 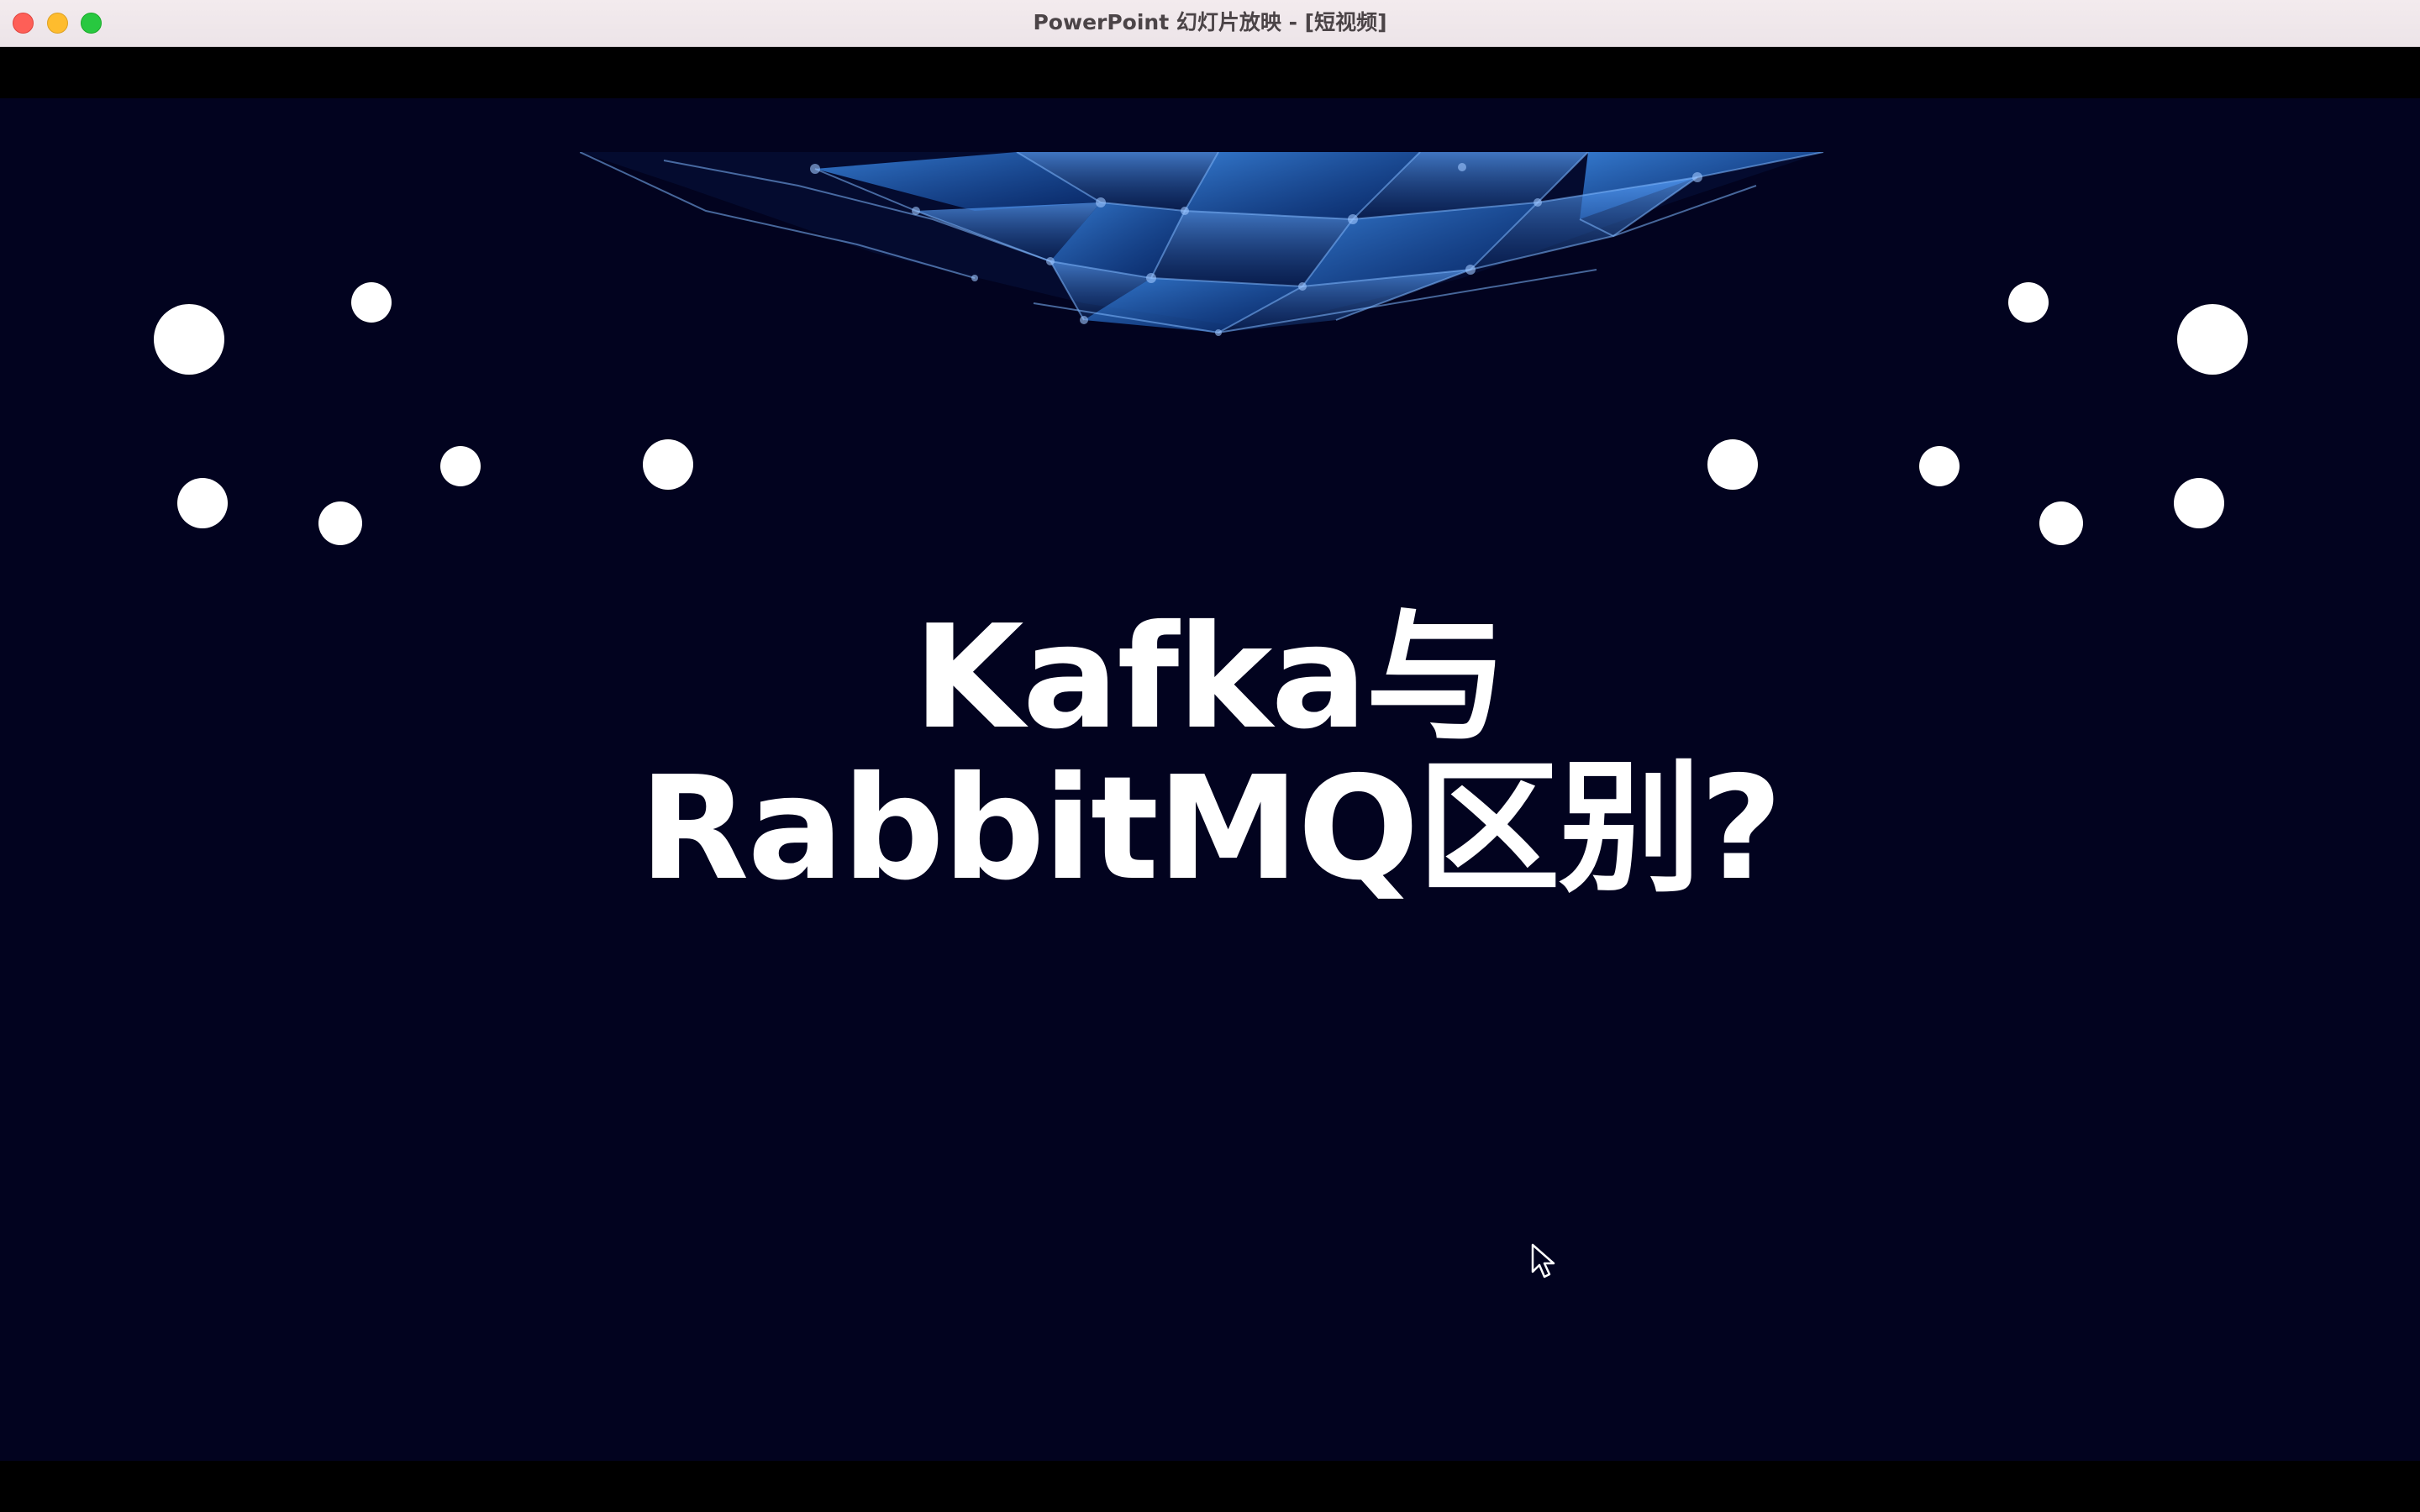 I want to click on letterbox-top, so click(x=1210, y=72).